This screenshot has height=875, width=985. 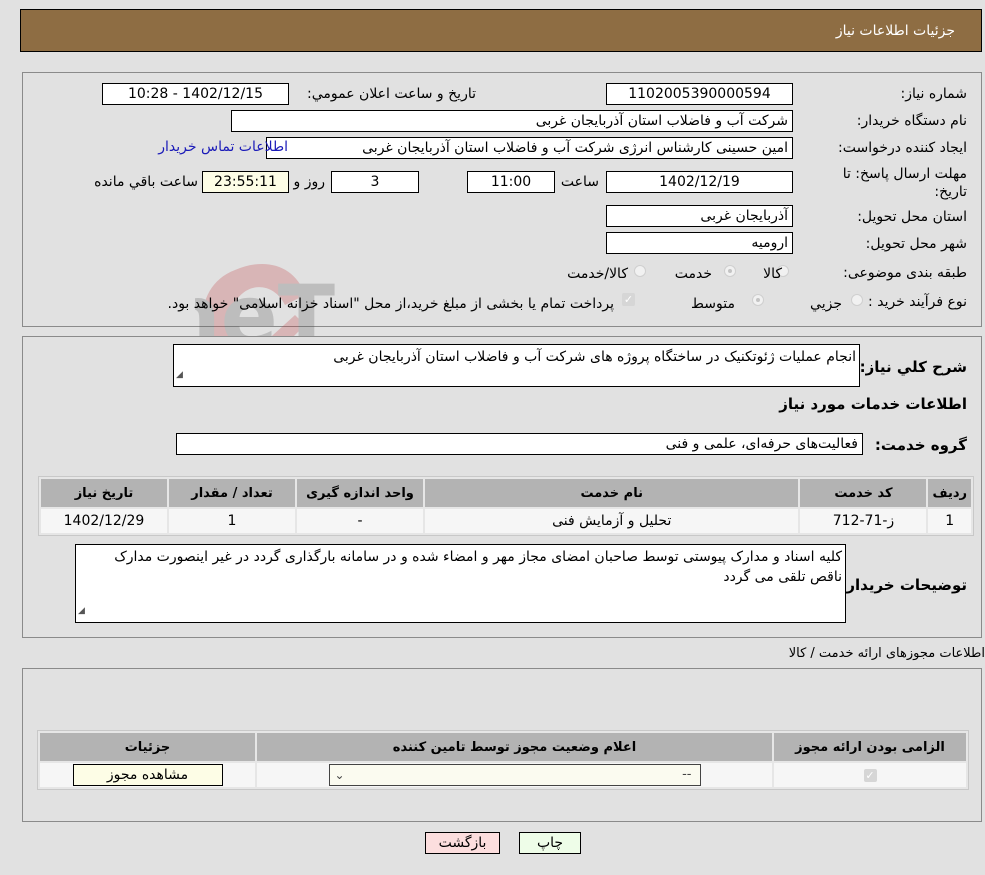 I want to click on cell-permit-details: مشاهده مجوز, so click(x=147, y=775).